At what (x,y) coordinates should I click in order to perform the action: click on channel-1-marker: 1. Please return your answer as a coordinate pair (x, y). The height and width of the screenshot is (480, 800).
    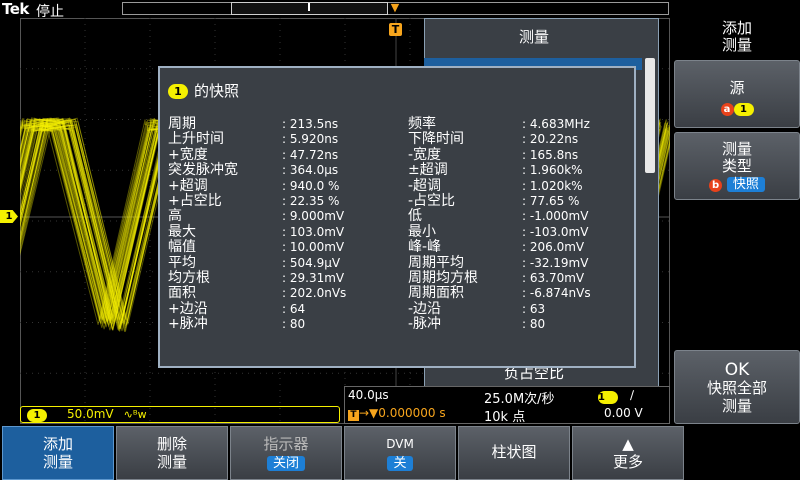
    Looking at the image, I should click on (9, 216).